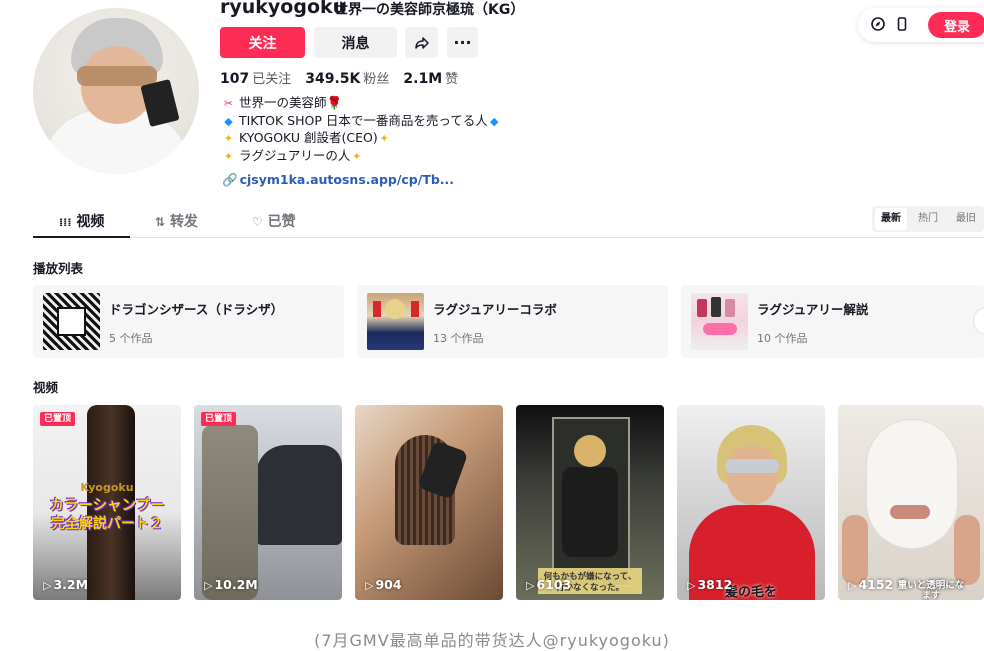 This screenshot has height=651, width=984. What do you see at coordinates (107, 524) in the screenshot?
I see `video-overlay-text: 完全解説パート２` at bounding box center [107, 524].